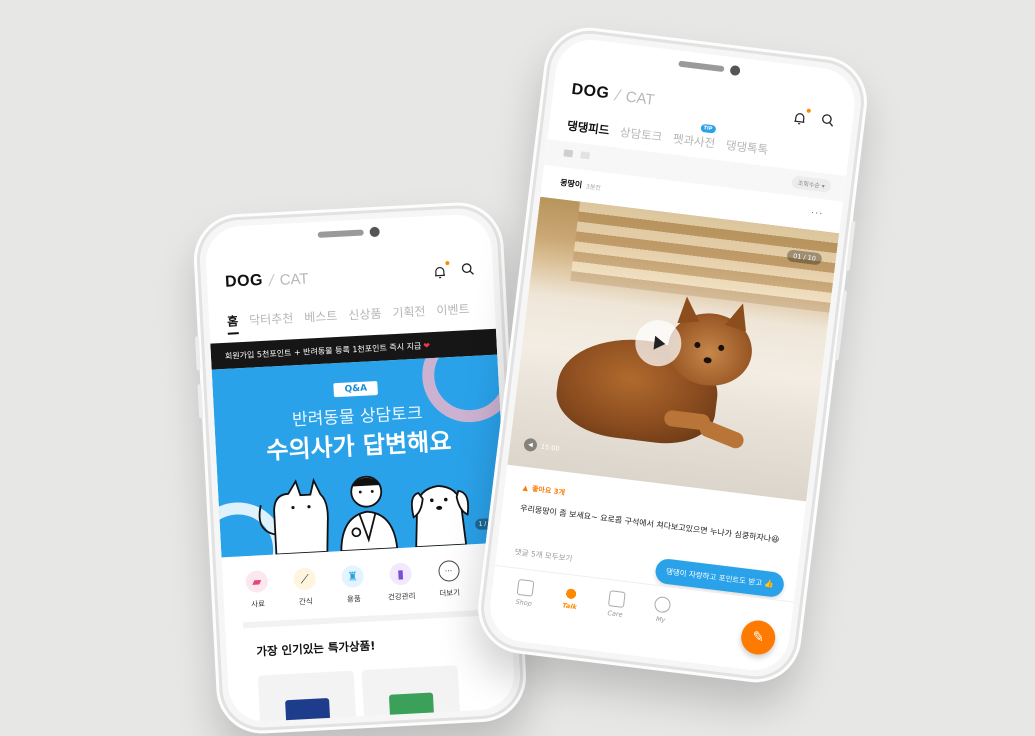 This screenshot has width=1035, height=736. I want to click on notice-text: 회원가입 5천포인트 + 반려동물 등록 1천포인트 즉시 지급, so click(323, 351).